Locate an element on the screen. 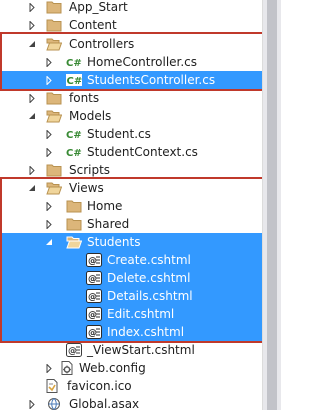 This screenshot has width=320, height=413. tree-item-label: App_Start is located at coordinates (98, 7).